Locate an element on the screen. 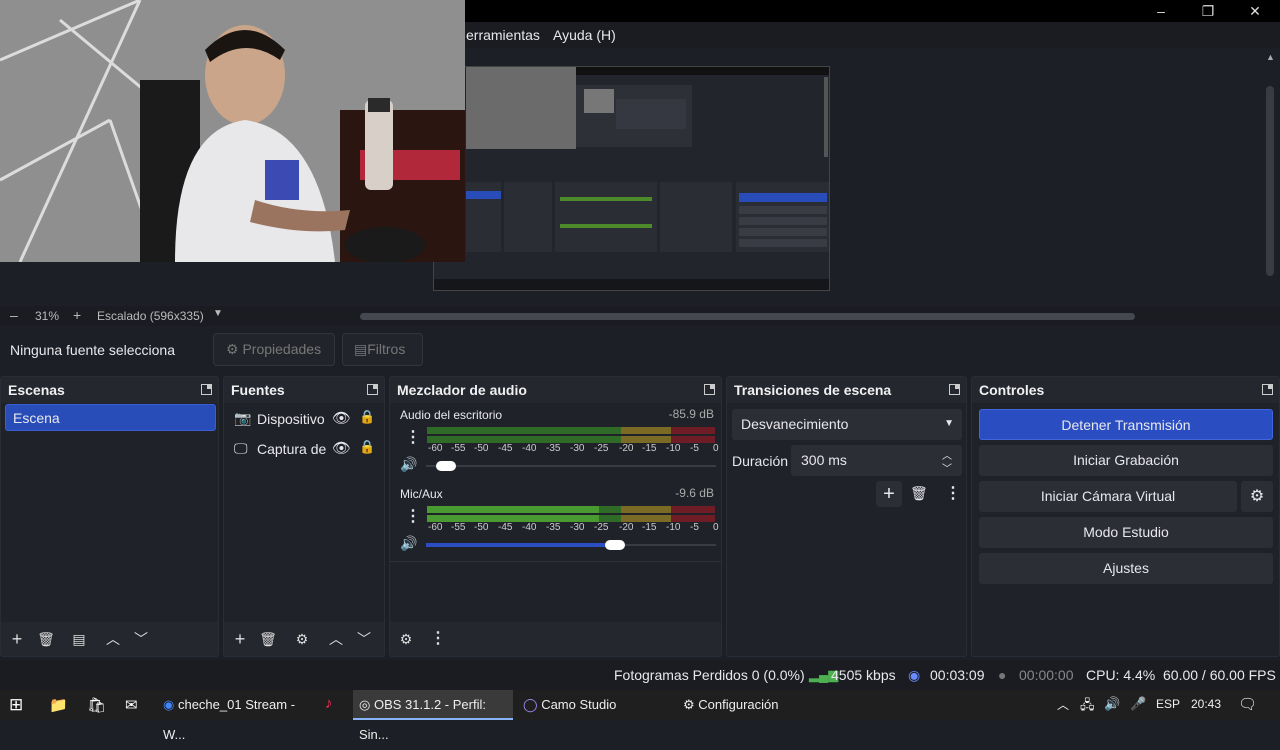 The width and height of the screenshot is (1280, 750). dropped-frames: Fotogramas Perdidos 0 (0.0%) is located at coordinates (709, 675).